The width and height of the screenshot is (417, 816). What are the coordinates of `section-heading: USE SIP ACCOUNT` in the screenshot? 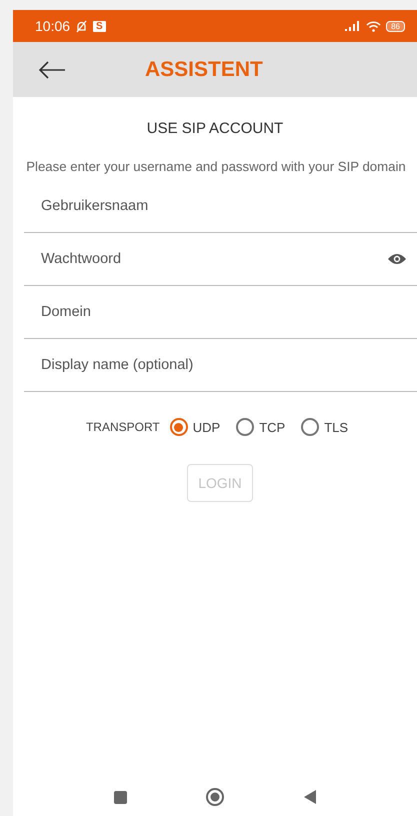 It's located at (215, 128).